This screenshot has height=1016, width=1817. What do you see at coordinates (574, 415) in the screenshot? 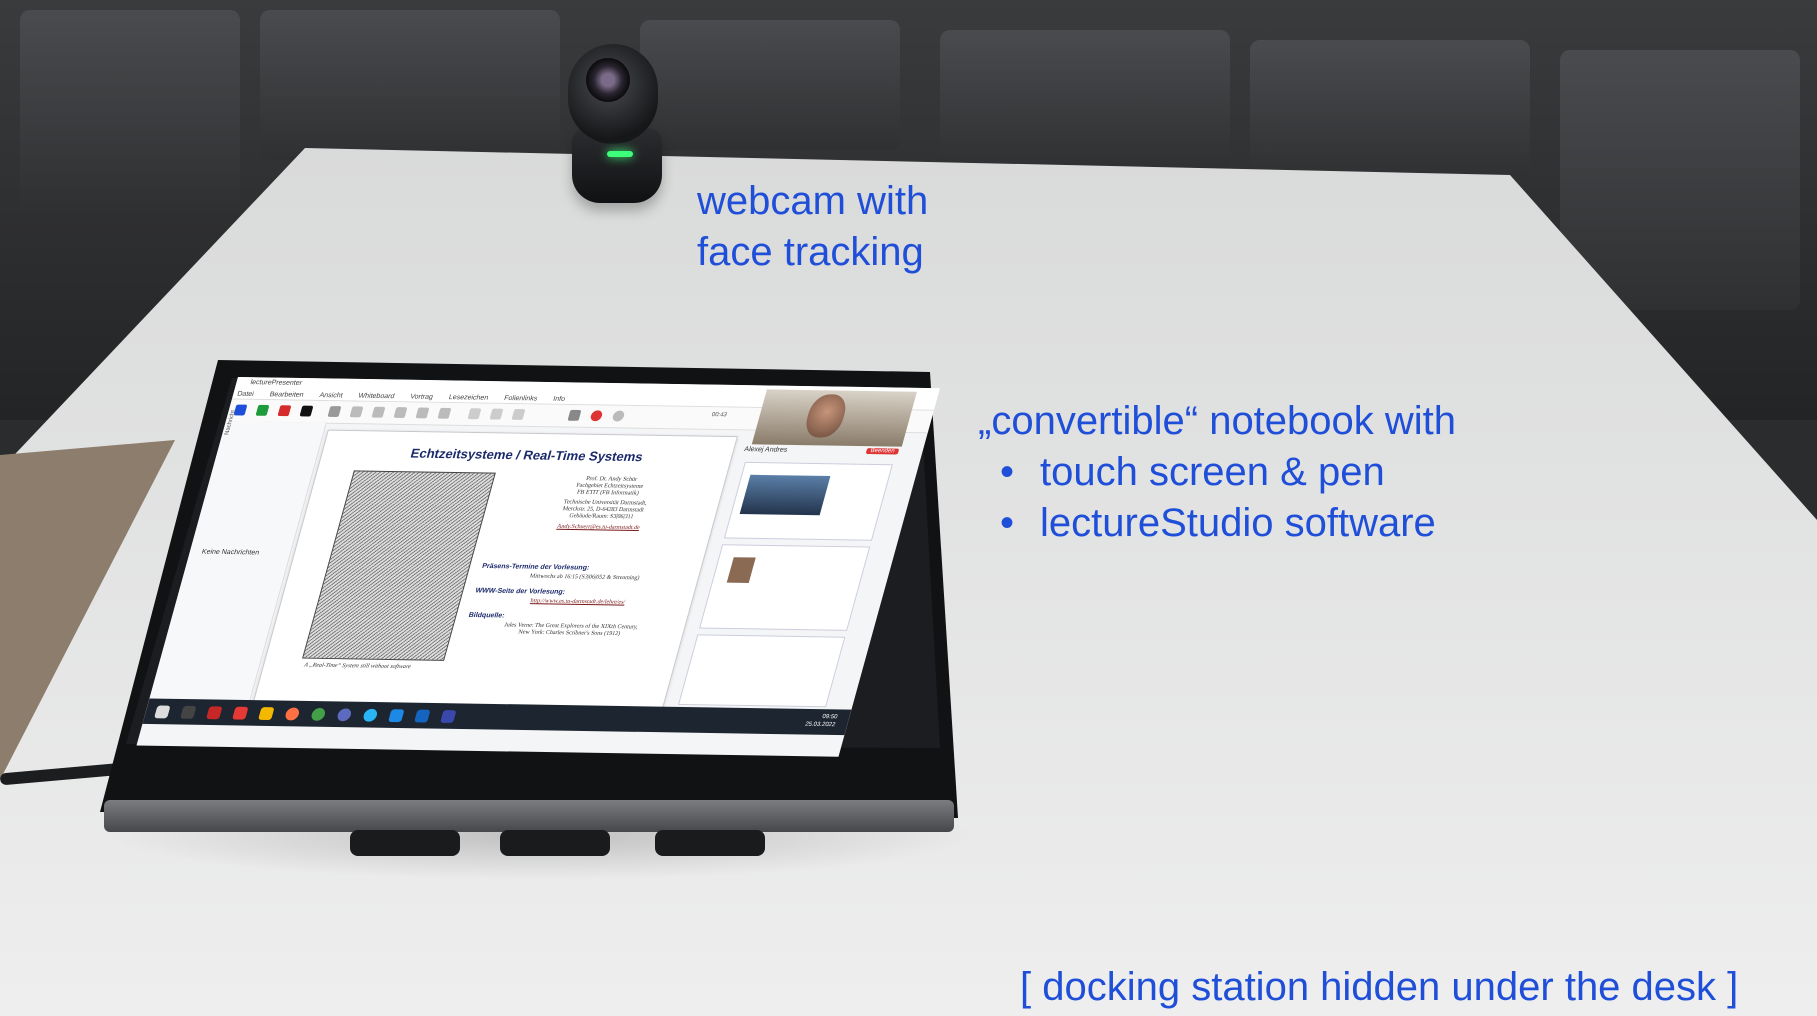
I see `screen-share-icon` at bounding box center [574, 415].